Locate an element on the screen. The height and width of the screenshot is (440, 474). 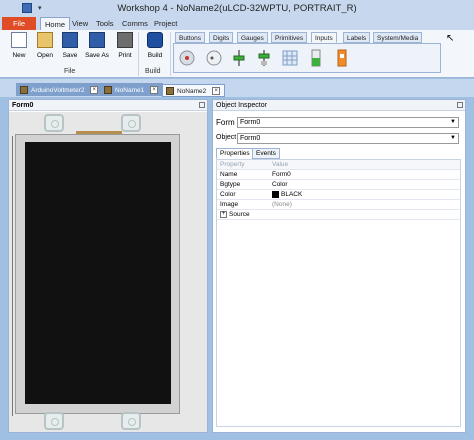
widget-tab-labels: Labels is located at coordinates (357, 37).